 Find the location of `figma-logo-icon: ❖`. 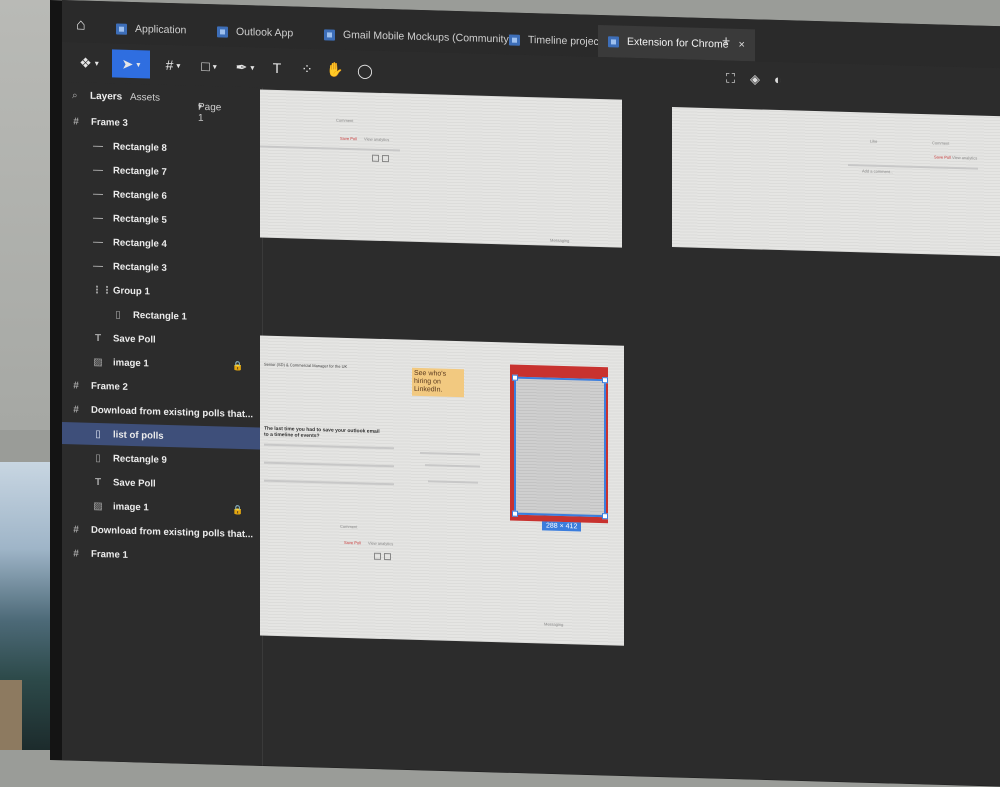

figma-logo-icon: ❖ is located at coordinates (85, 62).